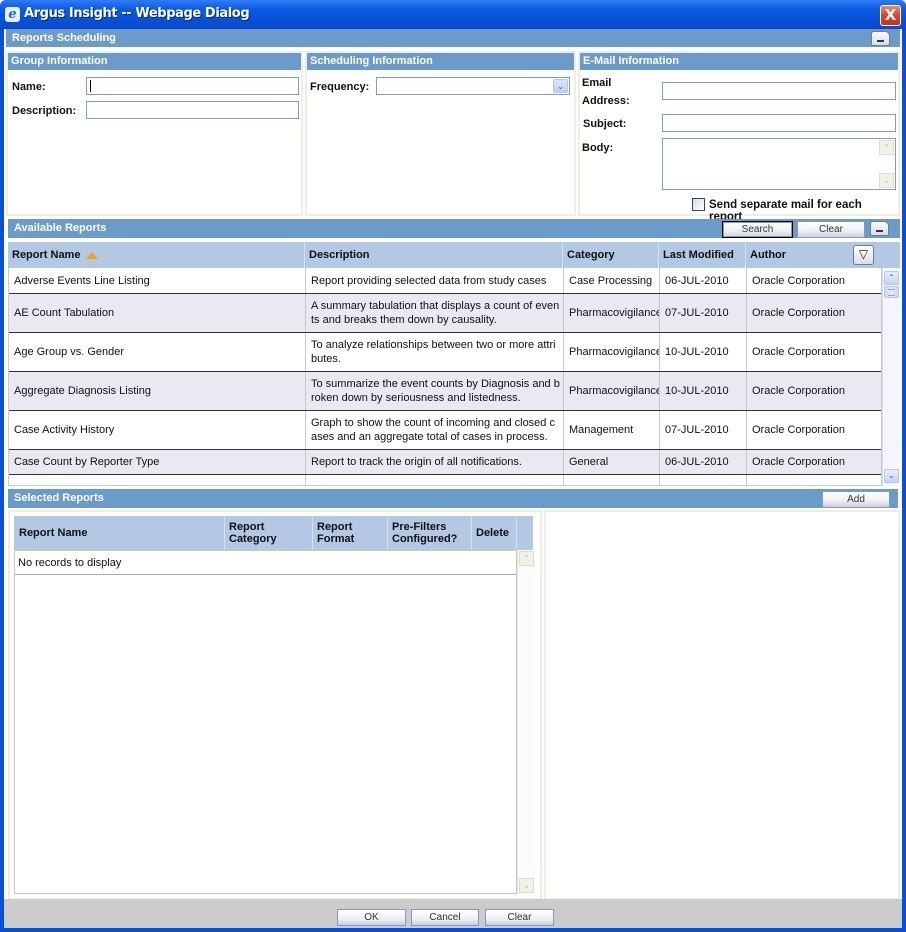 The height and width of the screenshot is (932, 906). I want to click on scrollbar-thumb, so click(891, 292).